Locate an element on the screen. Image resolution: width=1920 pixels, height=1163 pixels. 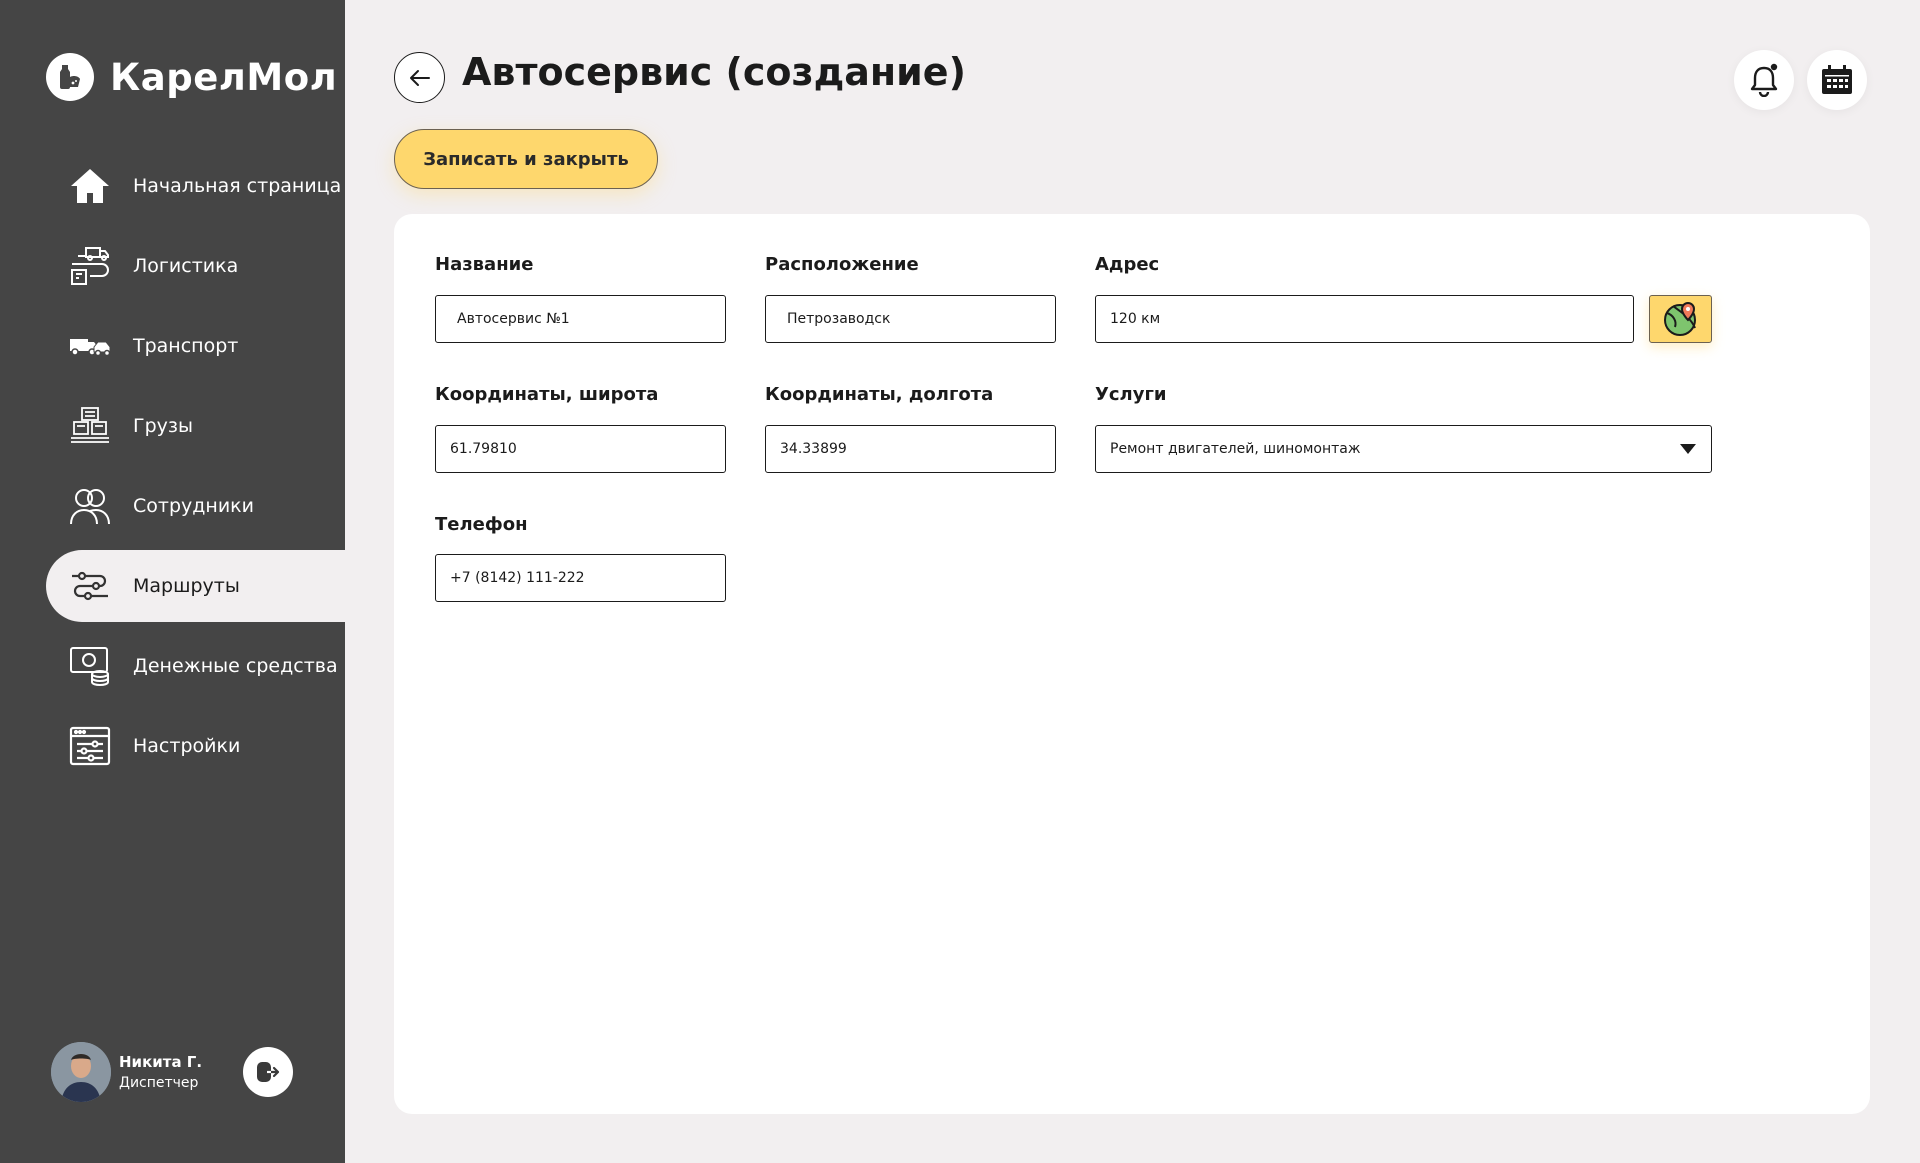
sidebar-item-home: Начальная страница is located at coordinates (195, 186).